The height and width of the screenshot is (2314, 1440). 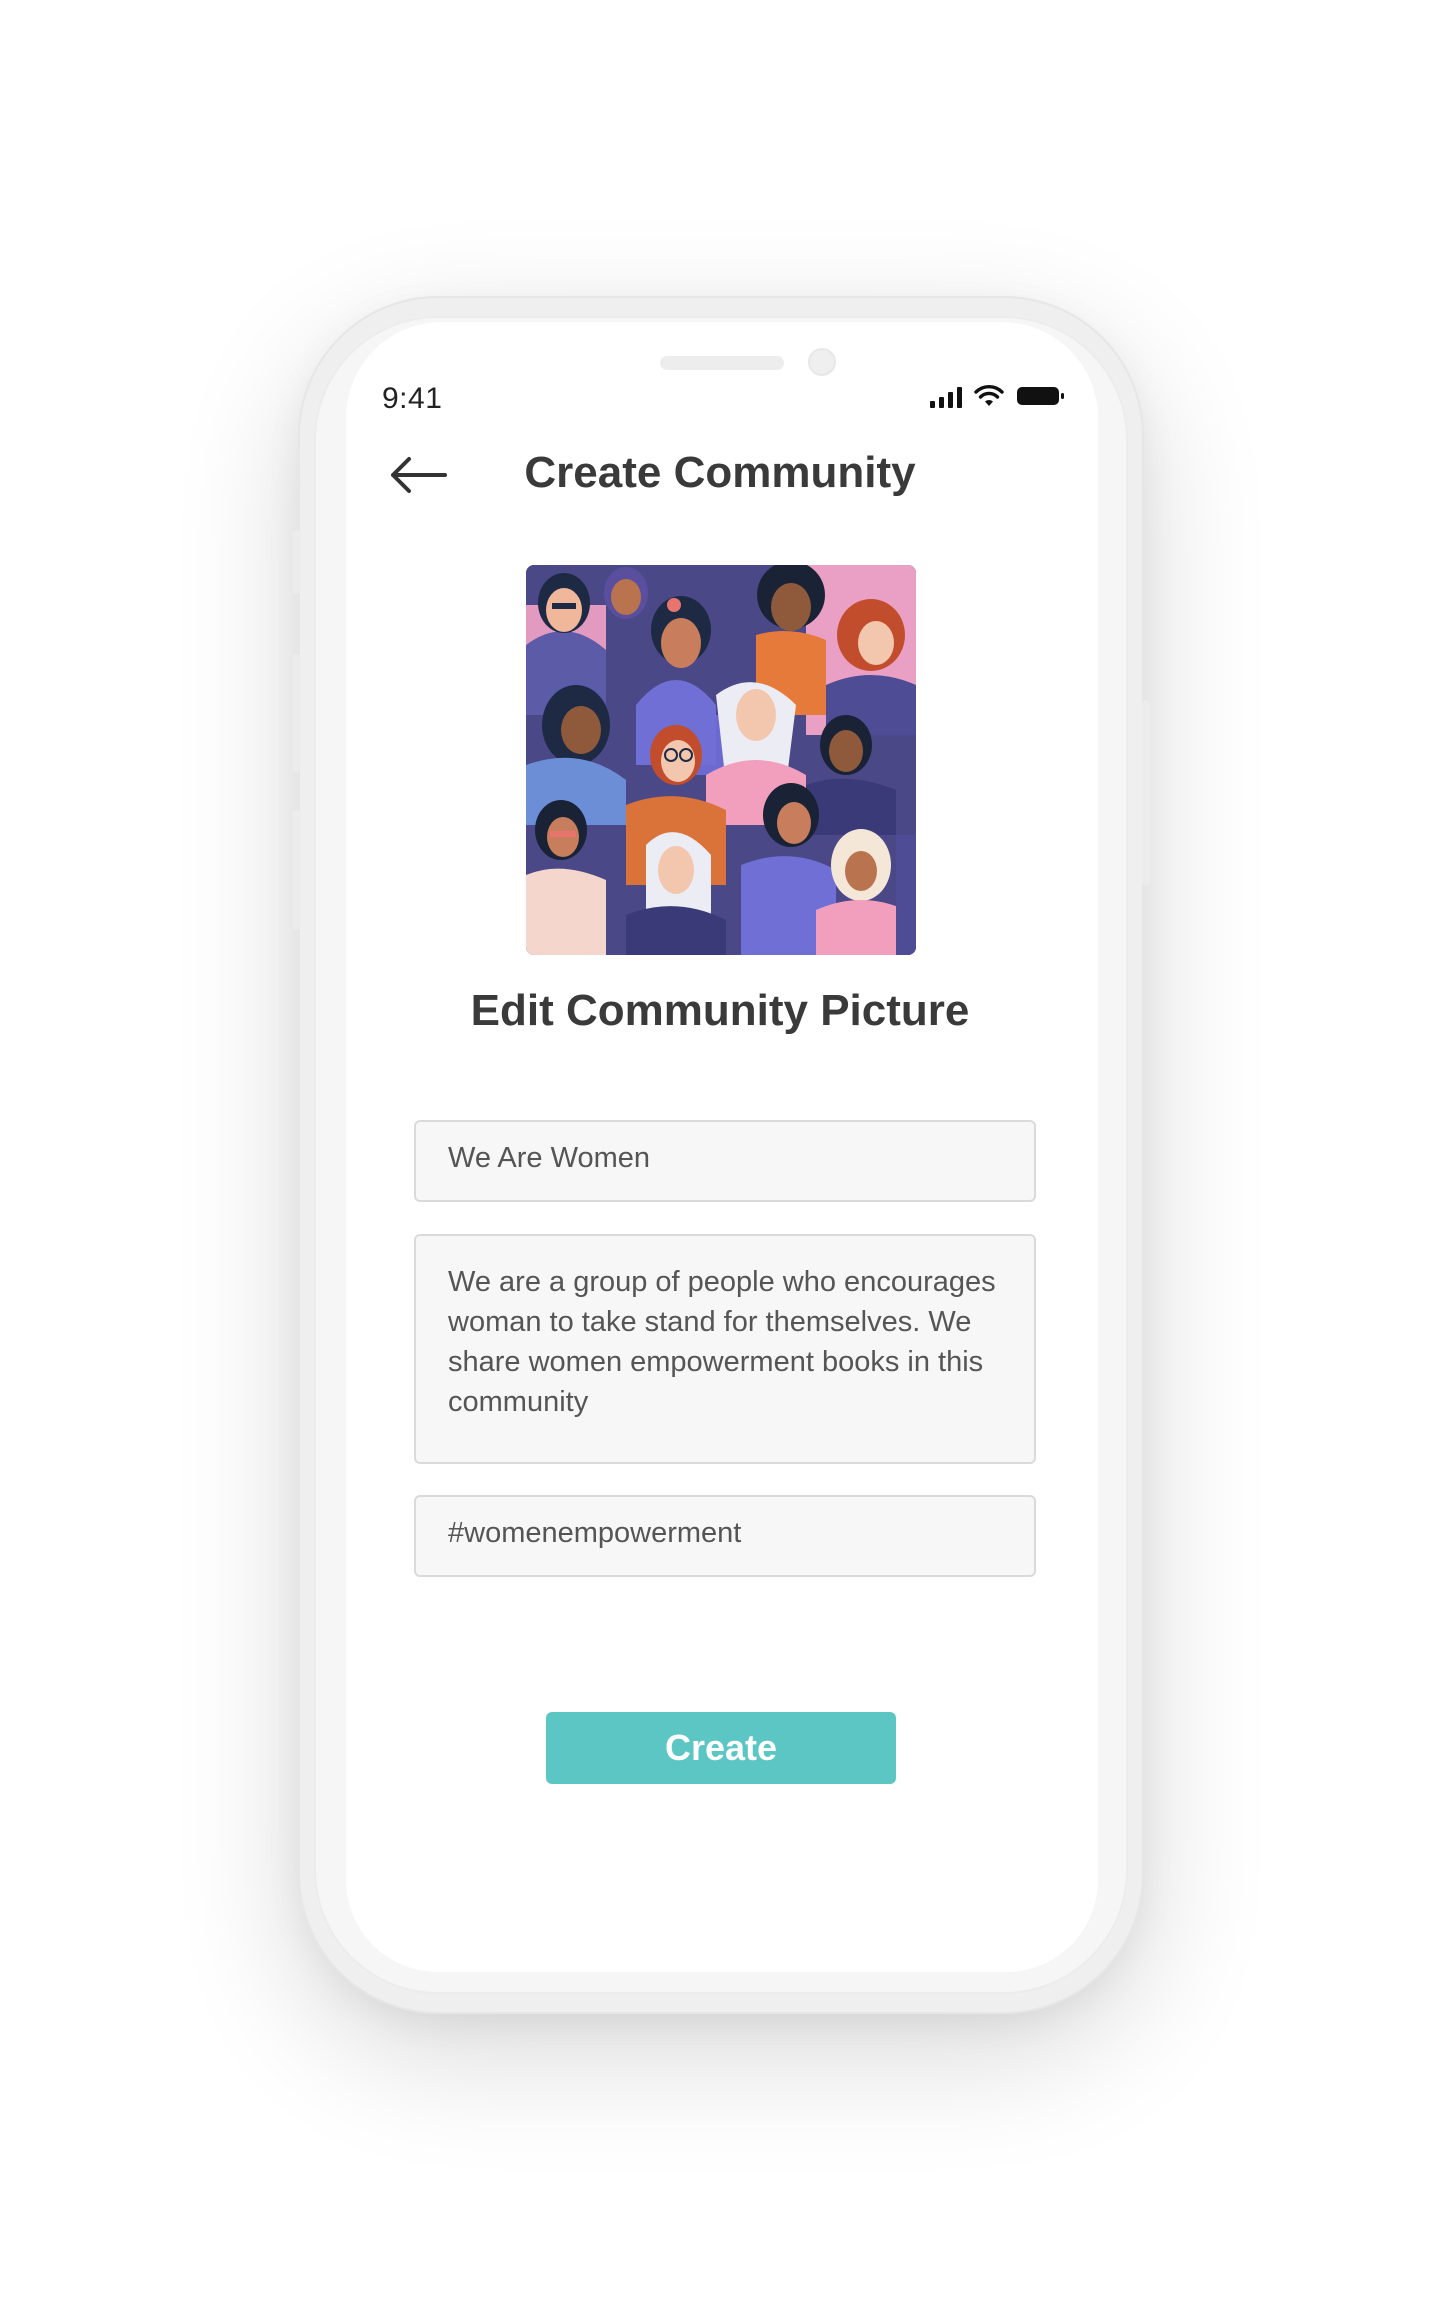 What do you see at coordinates (725, 1536) in the screenshot?
I see `community-tags-field: #womenempowerment` at bounding box center [725, 1536].